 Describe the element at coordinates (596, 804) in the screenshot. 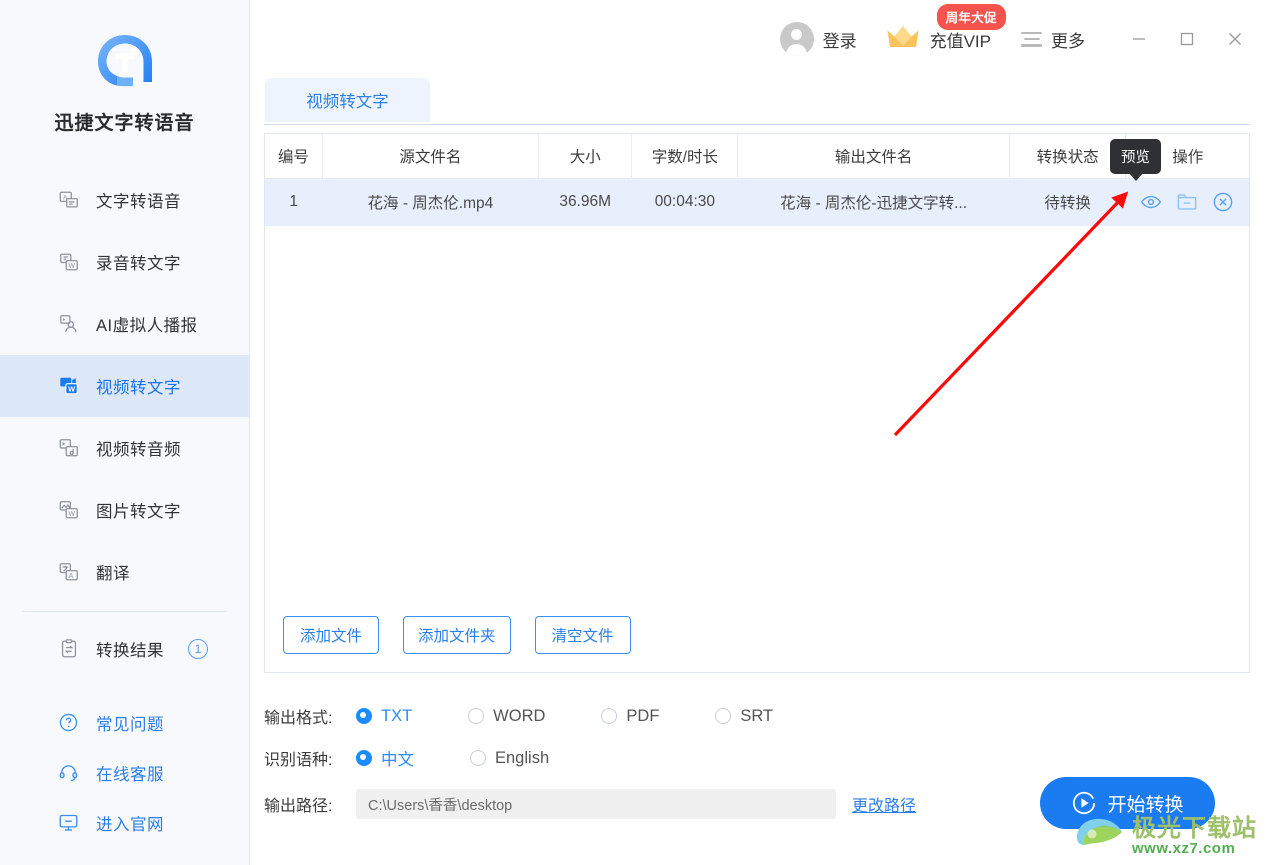

I see `output-path-input` at that location.